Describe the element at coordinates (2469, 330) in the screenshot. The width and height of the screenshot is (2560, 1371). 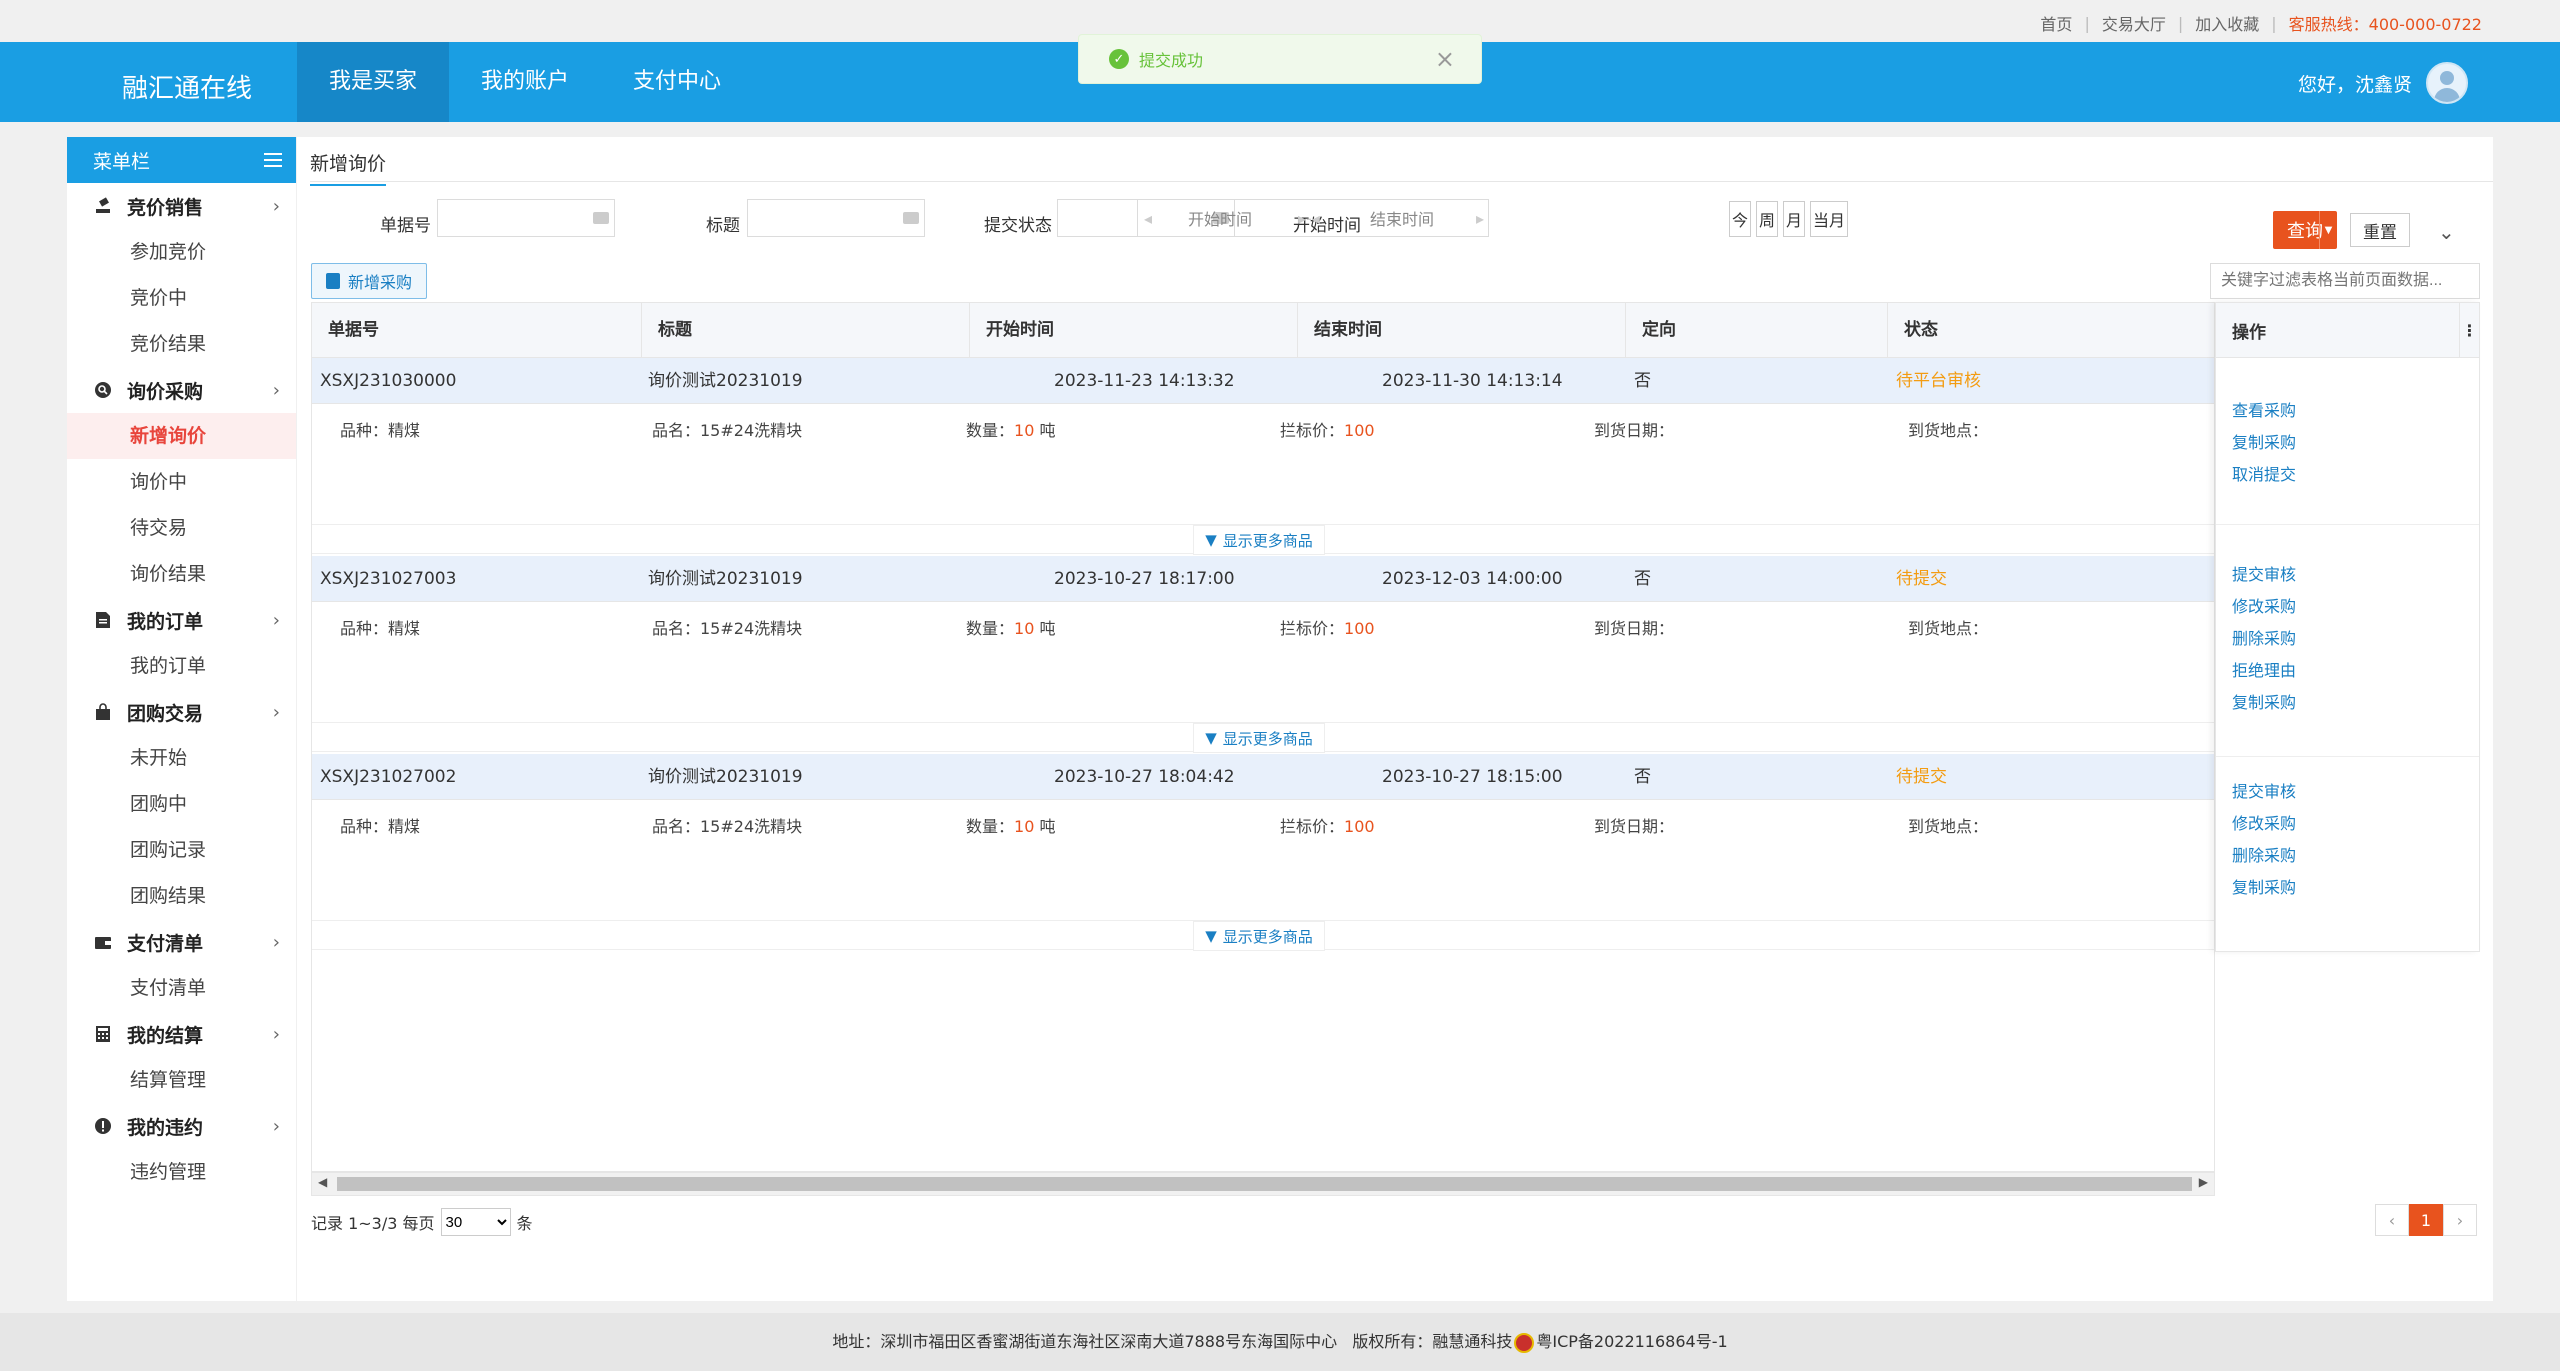
I see `more-vertical-icon: ⋮` at that location.